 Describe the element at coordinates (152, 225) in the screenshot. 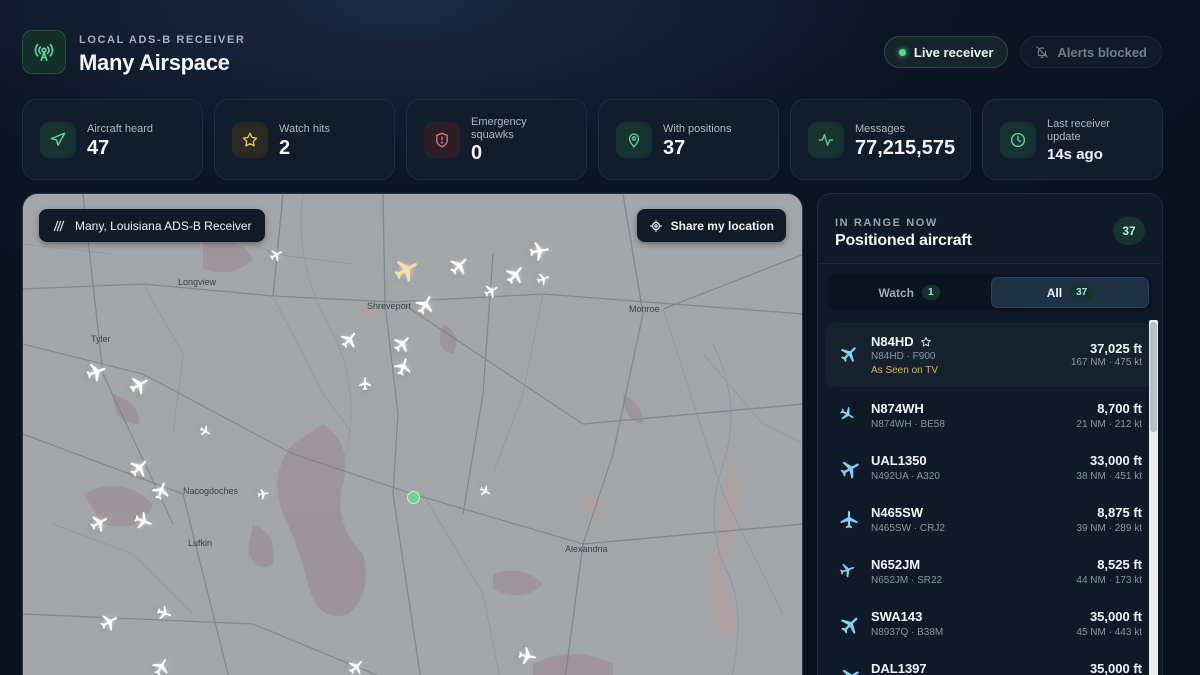

I see `receiver-location-chip: Many, Louisiana ADS-B Receiver` at that location.